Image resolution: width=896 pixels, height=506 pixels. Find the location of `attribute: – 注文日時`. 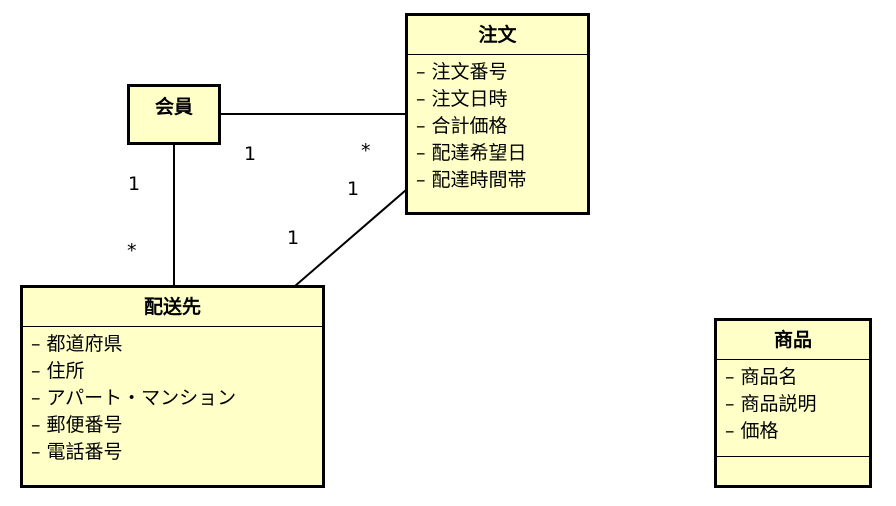

attribute: – 注文日時 is located at coordinates (462, 99).